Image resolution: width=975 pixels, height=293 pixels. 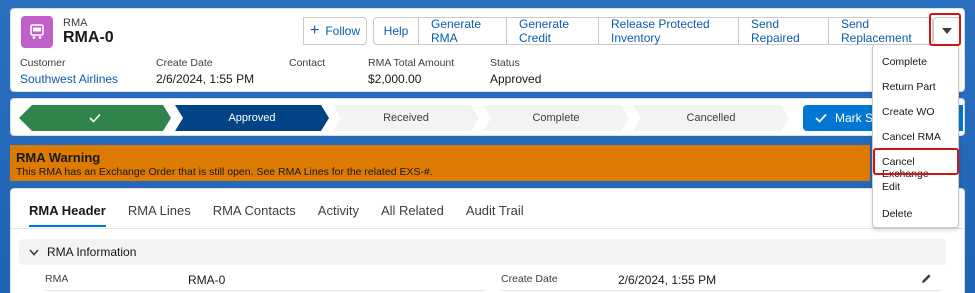 I want to click on menu-item-cancel-rma: Cancel RMA, so click(x=911, y=137).